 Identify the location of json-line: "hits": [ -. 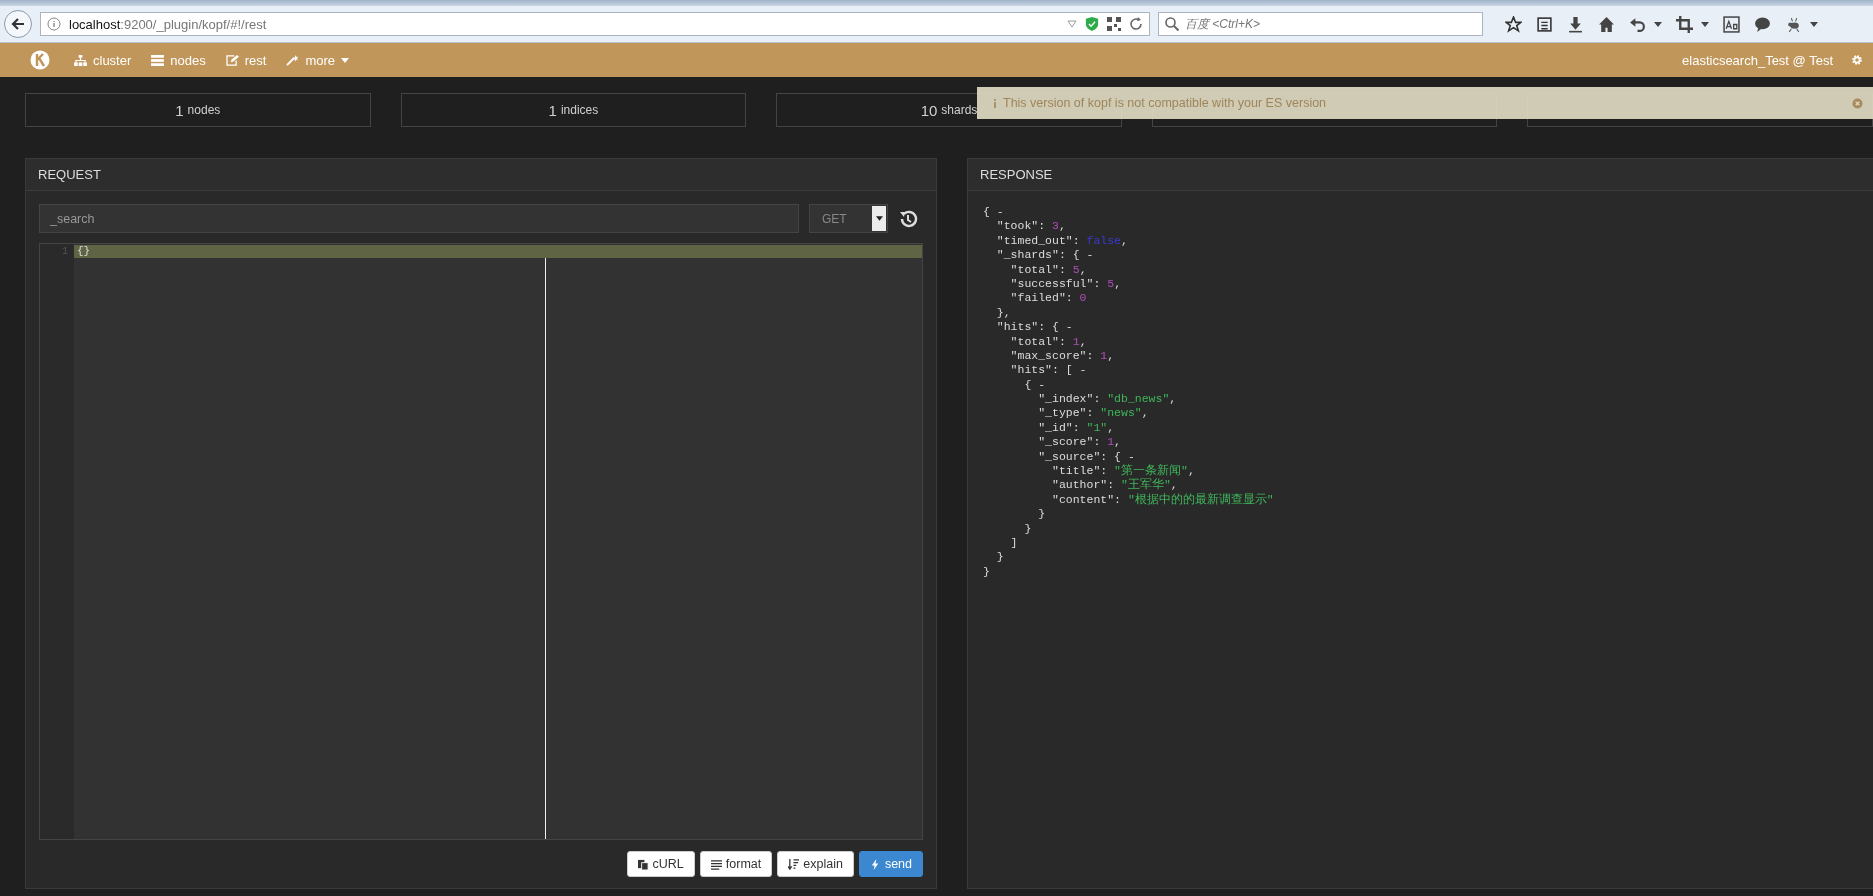
(1048, 370).